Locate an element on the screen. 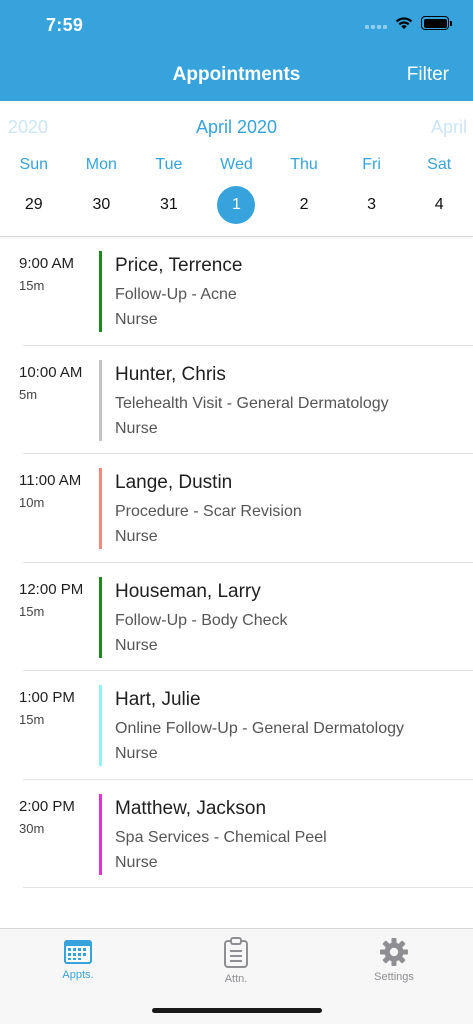 This screenshot has width=473, height=1024. date-cell: 4 is located at coordinates (439, 205).